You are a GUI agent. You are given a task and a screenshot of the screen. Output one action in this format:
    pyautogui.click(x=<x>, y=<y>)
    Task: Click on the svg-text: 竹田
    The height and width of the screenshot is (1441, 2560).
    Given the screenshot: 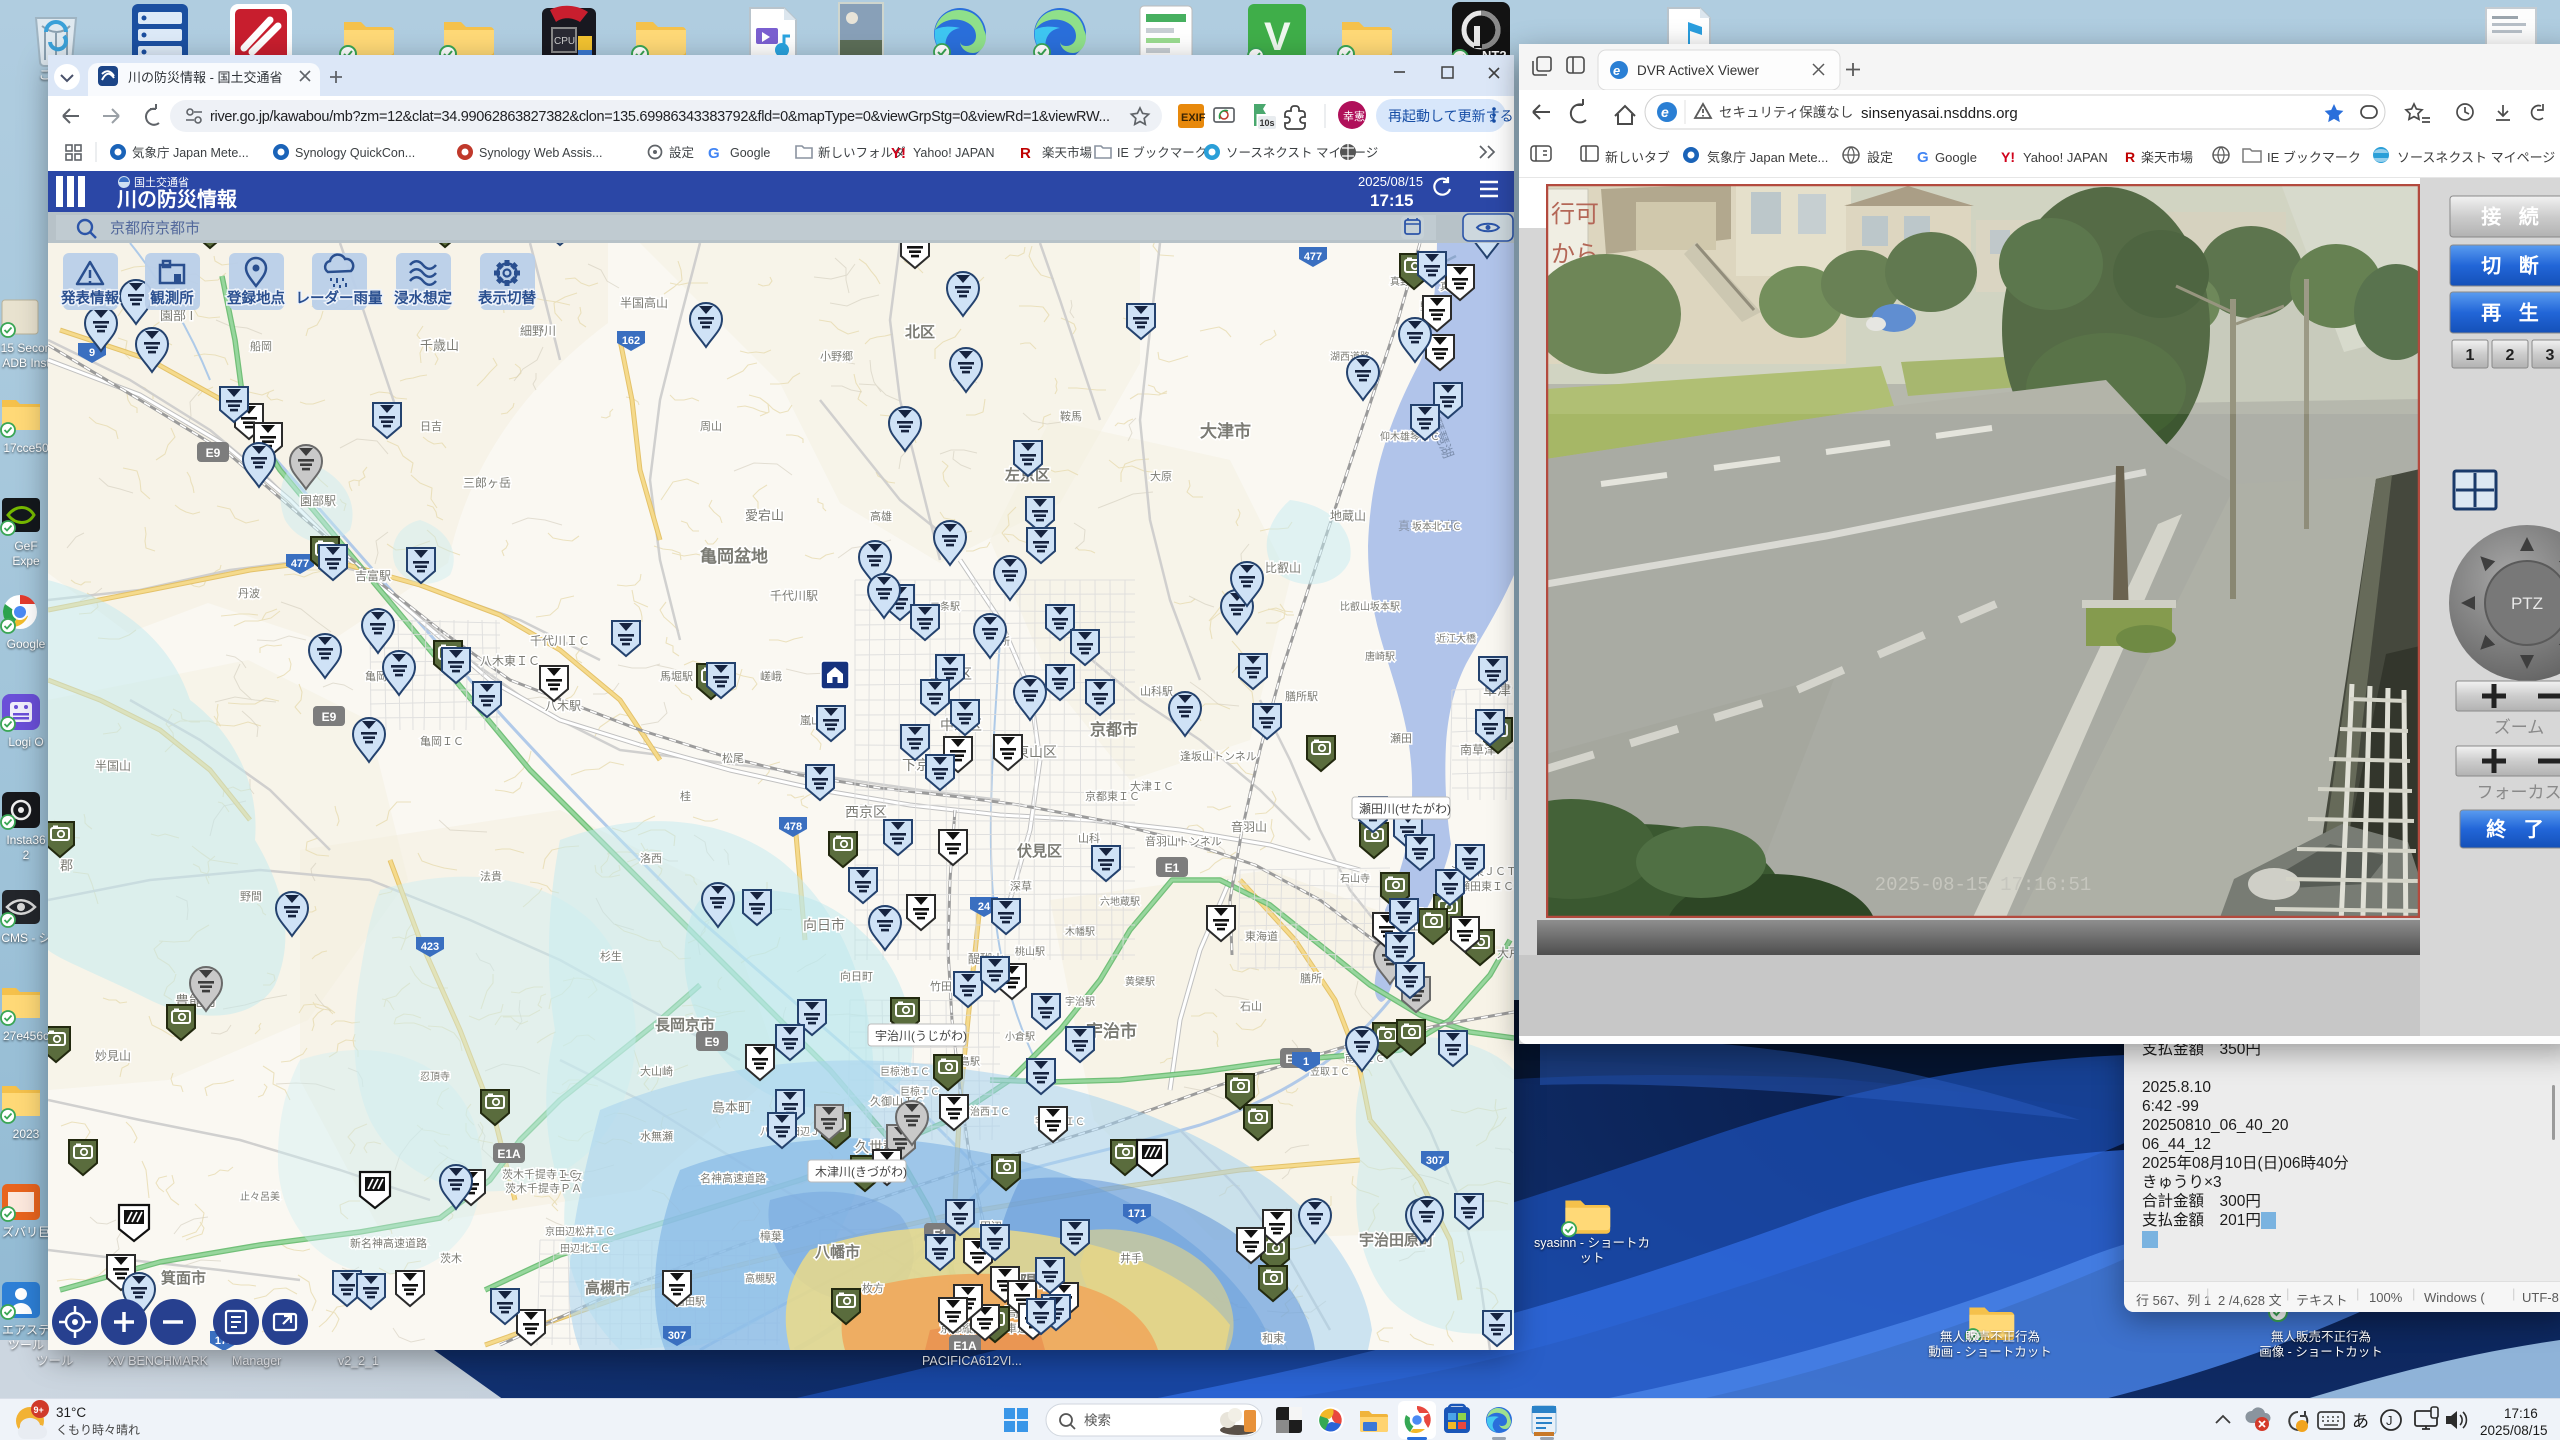 What is the action you would take?
    pyautogui.click(x=941, y=986)
    